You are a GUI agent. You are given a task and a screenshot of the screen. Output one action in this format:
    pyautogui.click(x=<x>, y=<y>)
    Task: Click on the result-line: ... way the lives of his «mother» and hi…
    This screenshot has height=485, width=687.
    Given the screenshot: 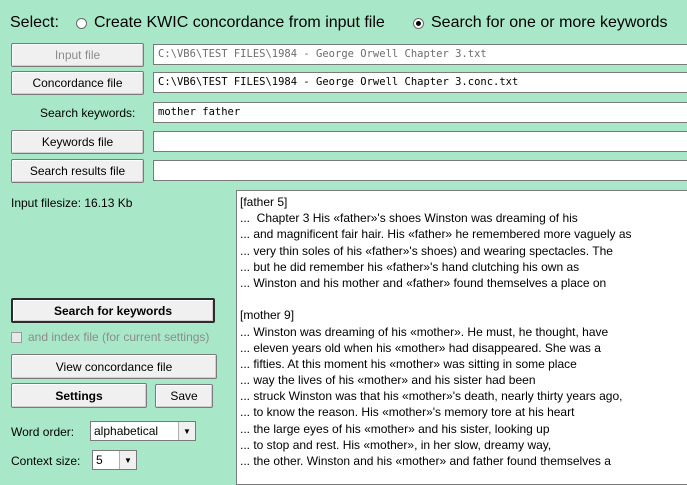 What is the action you would take?
    pyautogui.click(x=388, y=380)
    